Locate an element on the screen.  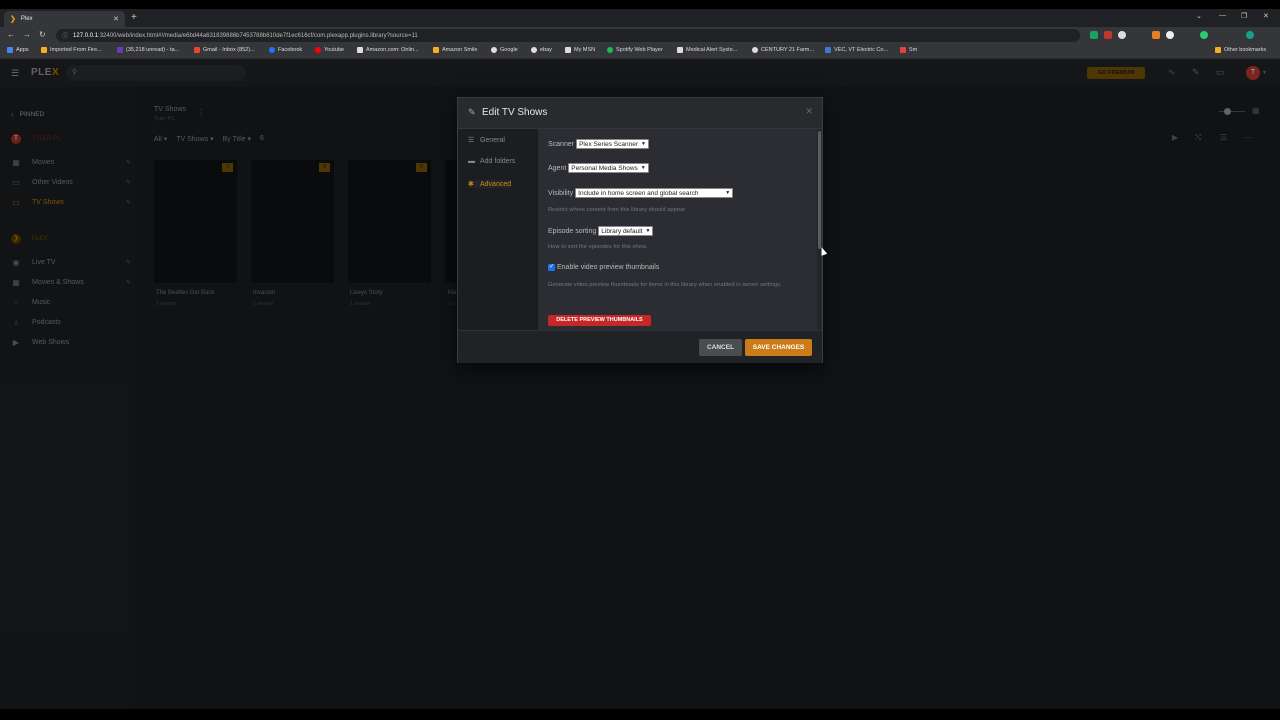
browser-tab: ❯ Plex ✕ is located at coordinates (64, 19).